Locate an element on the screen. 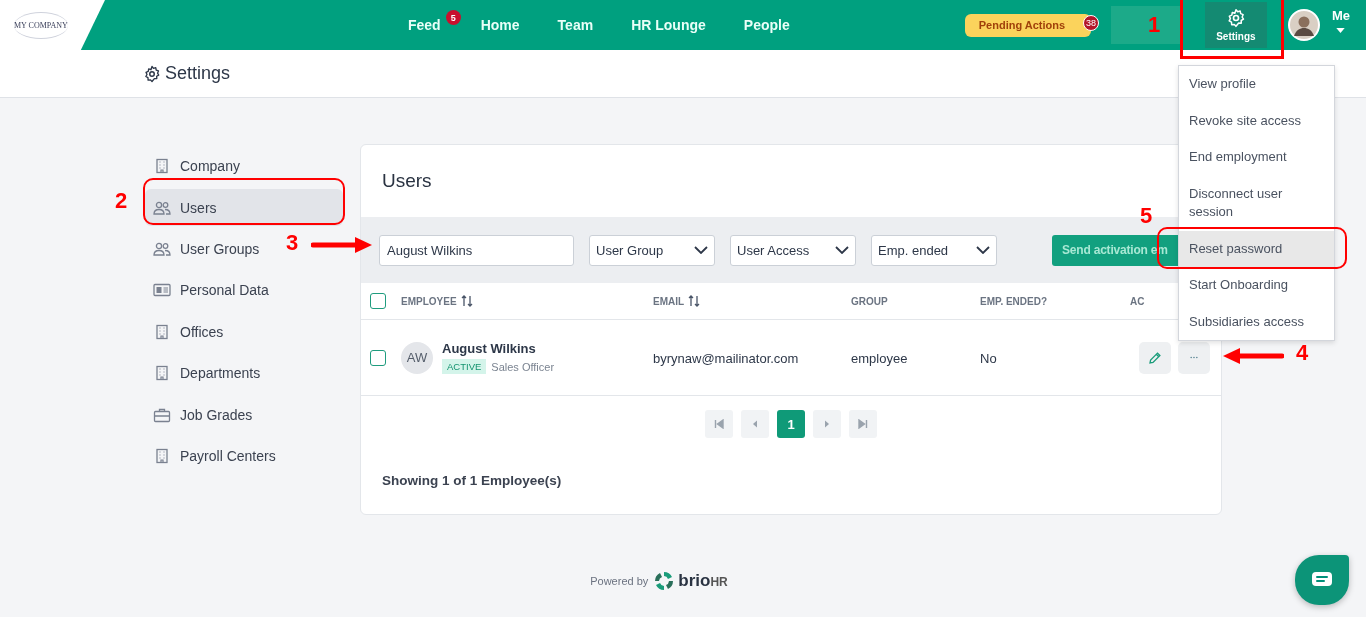 The width and height of the screenshot is (1366, 617). search-field: August Wilkins is located at coordinates (476, 250).